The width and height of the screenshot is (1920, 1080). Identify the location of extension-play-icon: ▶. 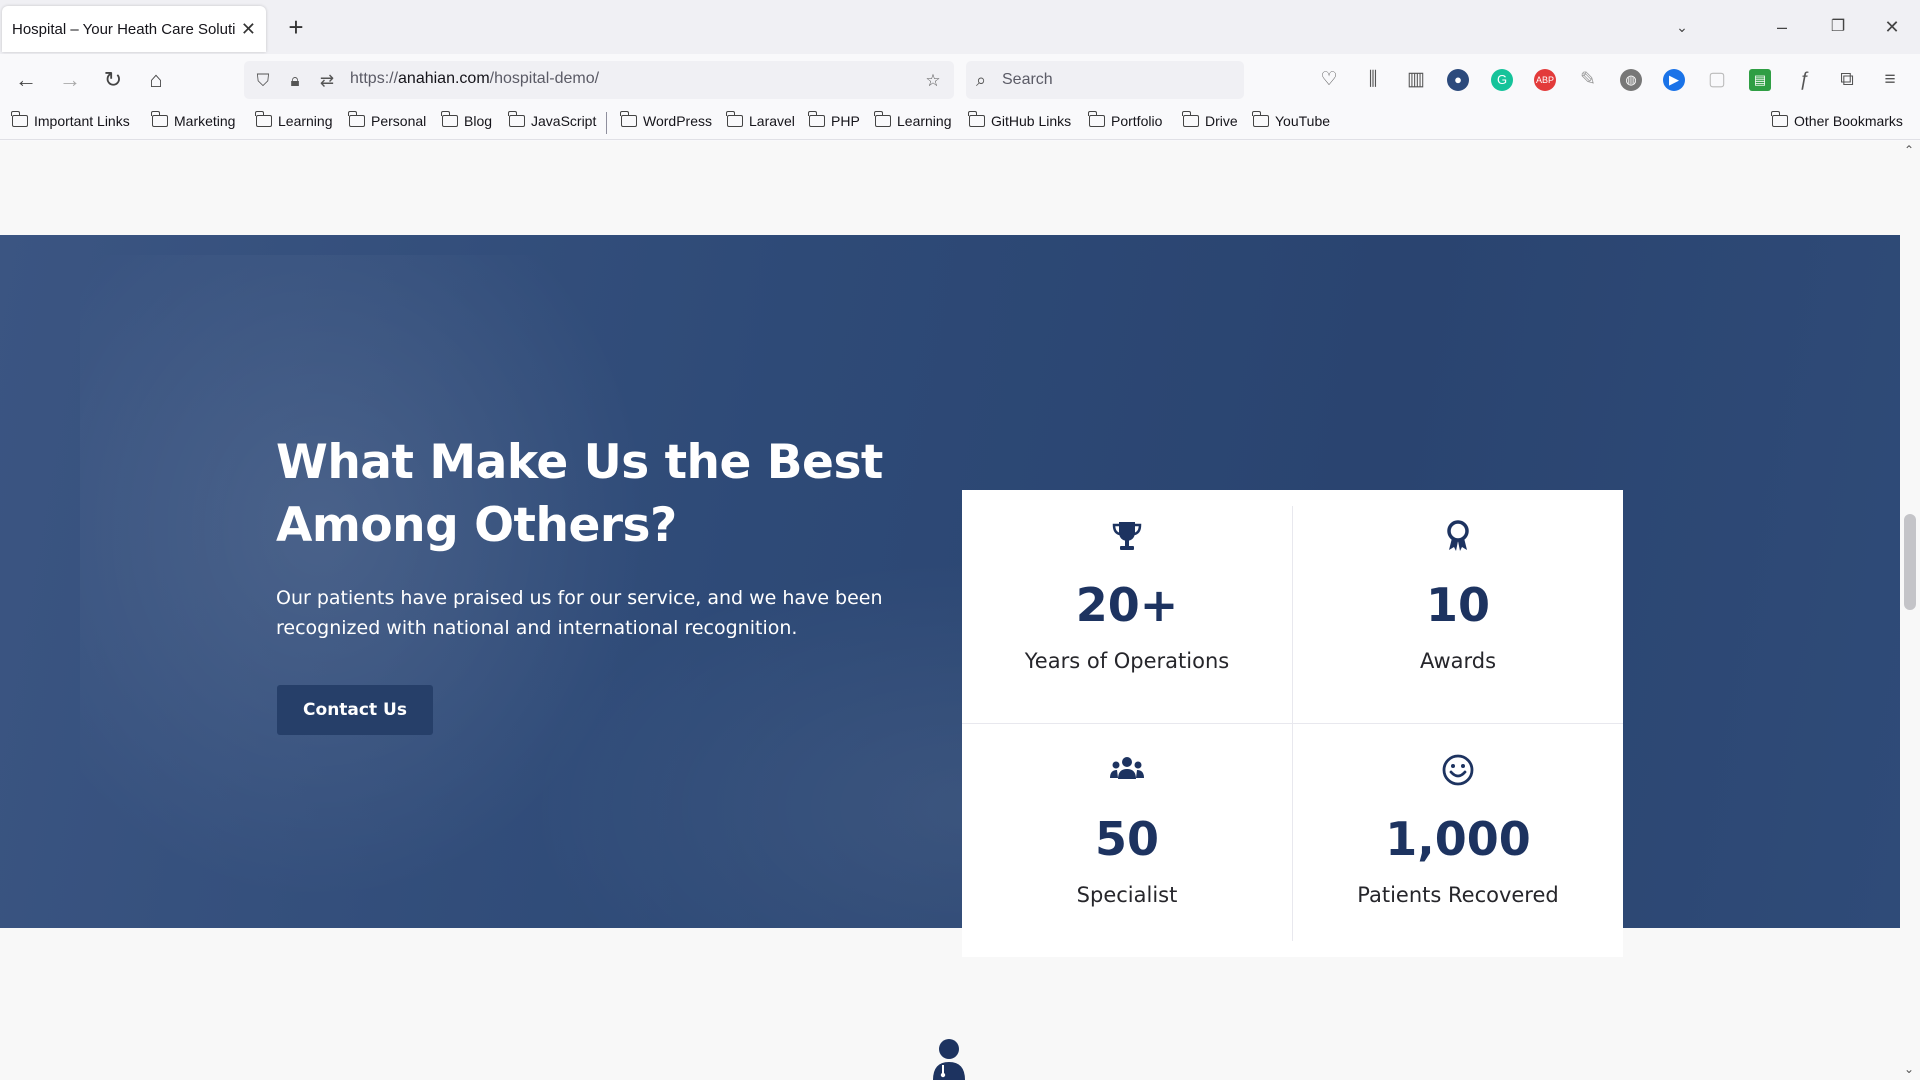
(1674, 80).